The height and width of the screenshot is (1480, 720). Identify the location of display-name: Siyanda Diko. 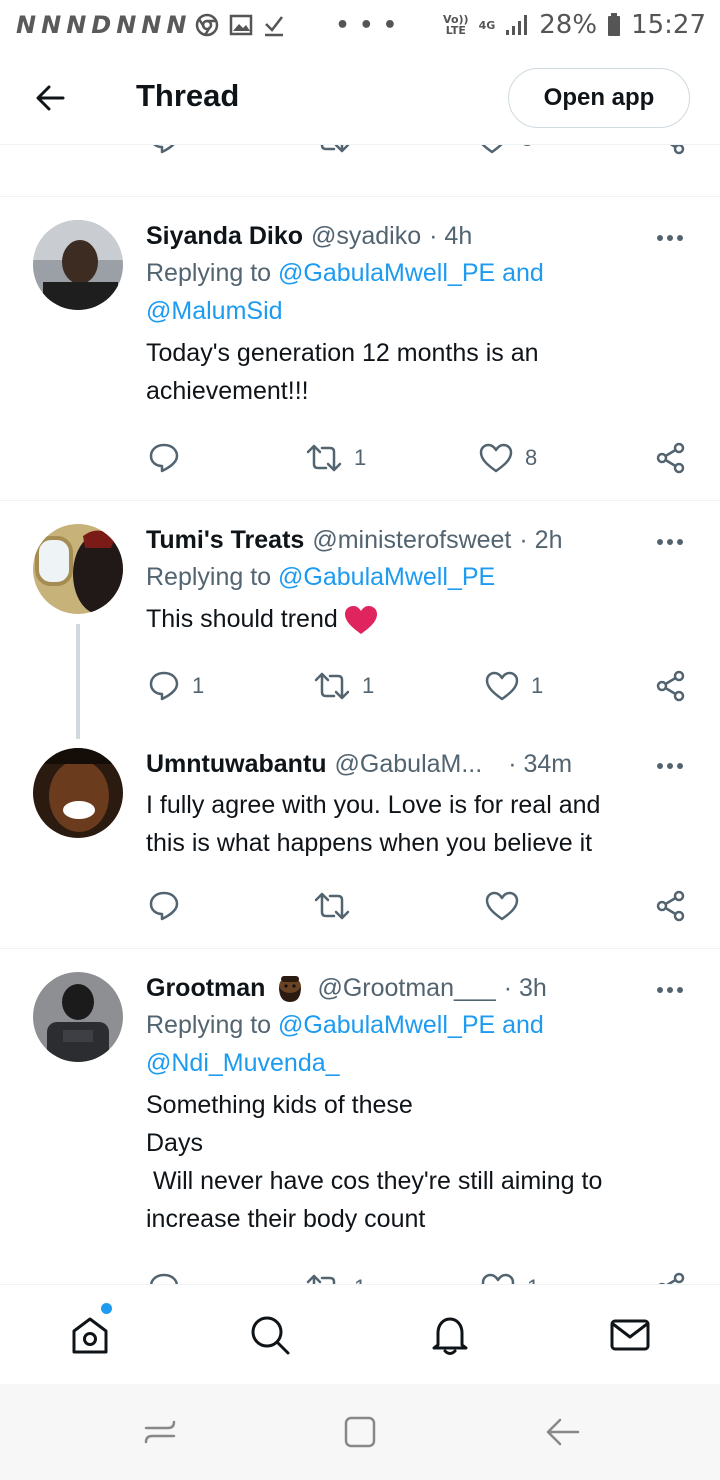
(224, 236).